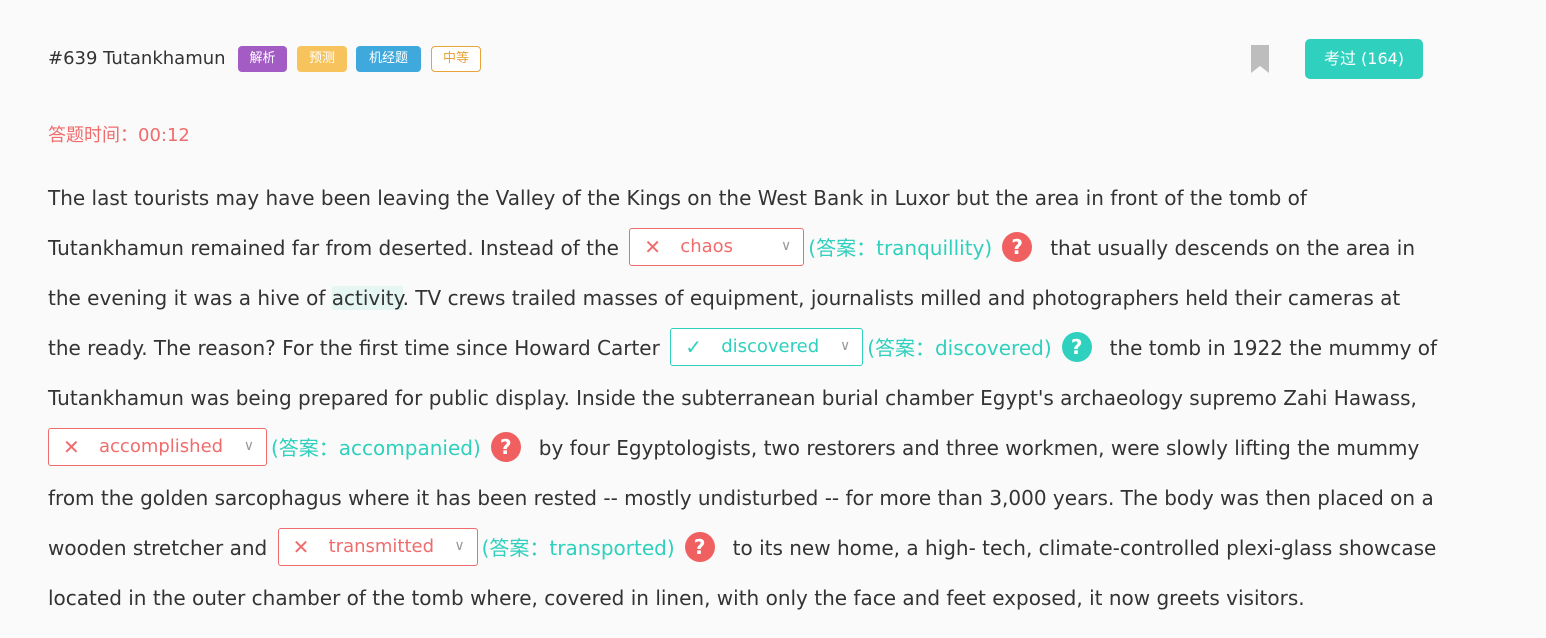 This screenshot has width=1546, height=638. Describe the element at coordinates (1260, 59) in the screenshot. I see `bookmark-icon` at that location.